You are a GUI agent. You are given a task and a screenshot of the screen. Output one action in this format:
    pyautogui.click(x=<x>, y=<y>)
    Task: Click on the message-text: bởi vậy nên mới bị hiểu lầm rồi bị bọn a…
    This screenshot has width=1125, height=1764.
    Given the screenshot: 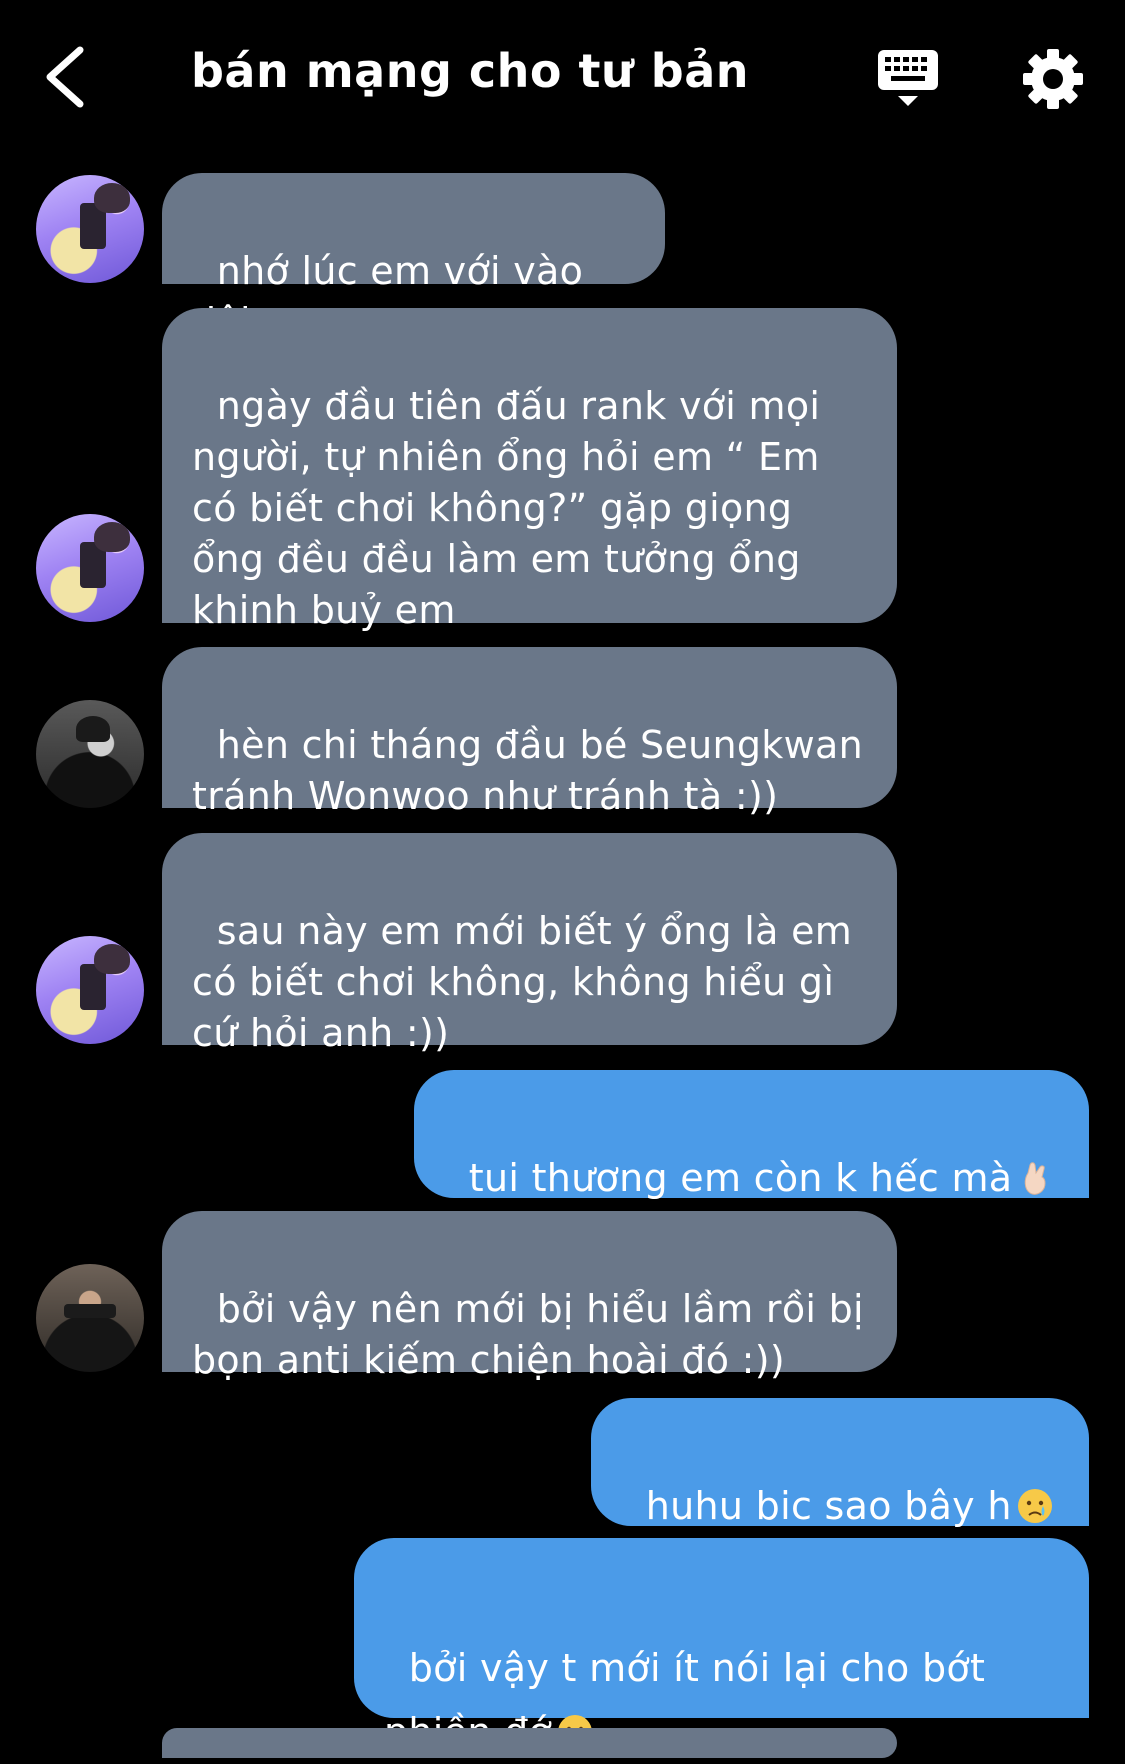 What is the action you would take?
    pyautogui.click(x=528, y=1334)
    